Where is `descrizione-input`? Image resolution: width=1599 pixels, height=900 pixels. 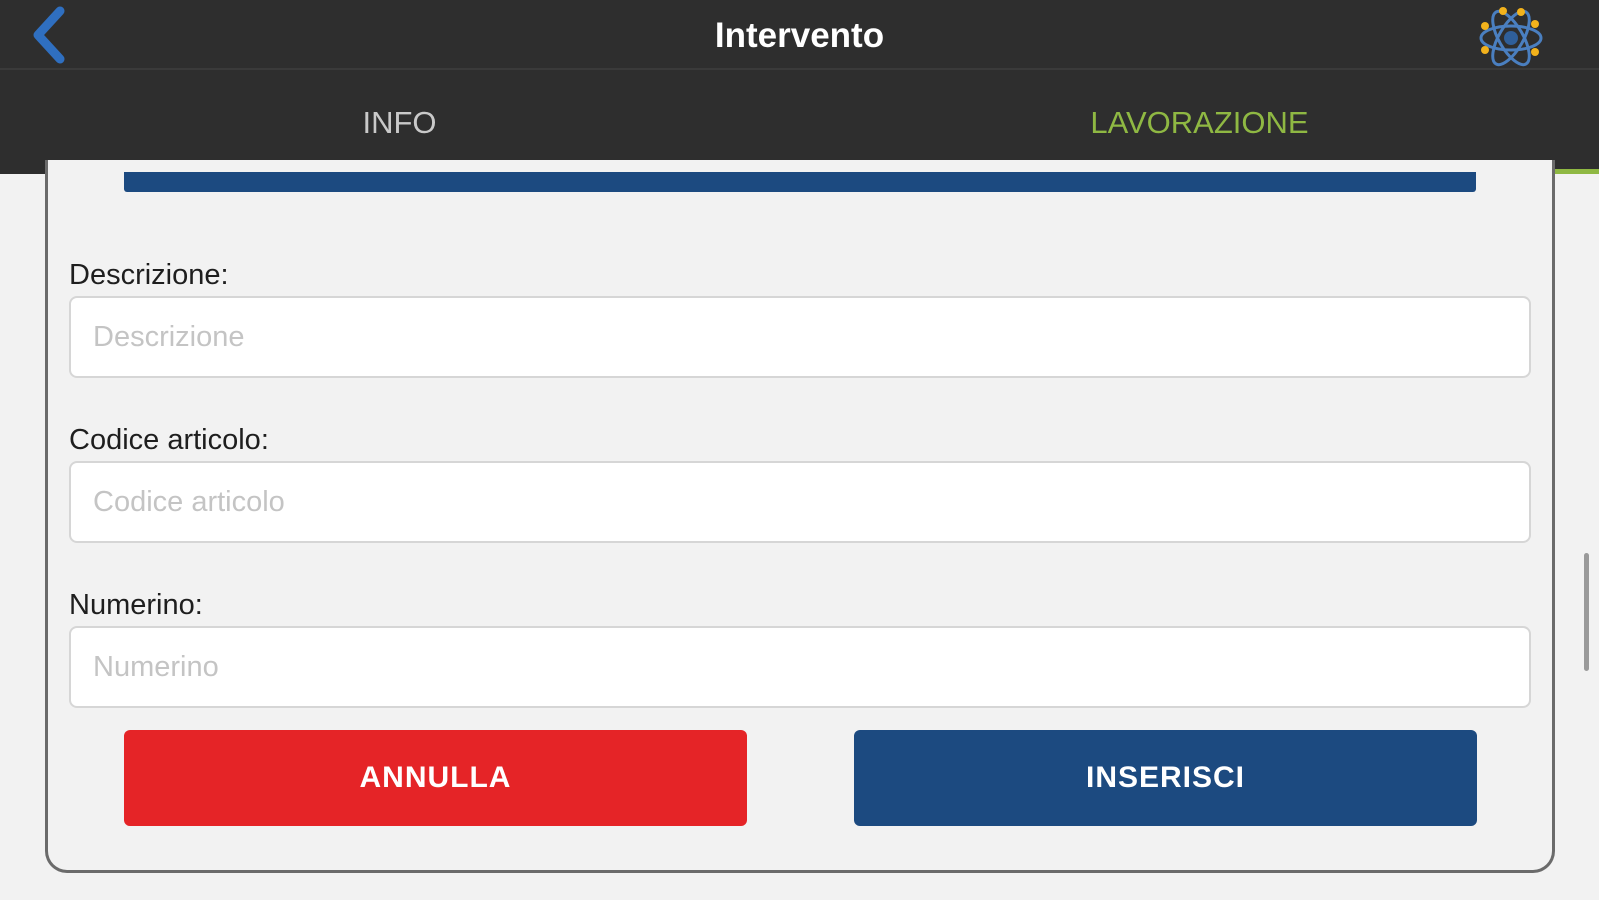 descrizione-input is located at coordinates (800, 337).